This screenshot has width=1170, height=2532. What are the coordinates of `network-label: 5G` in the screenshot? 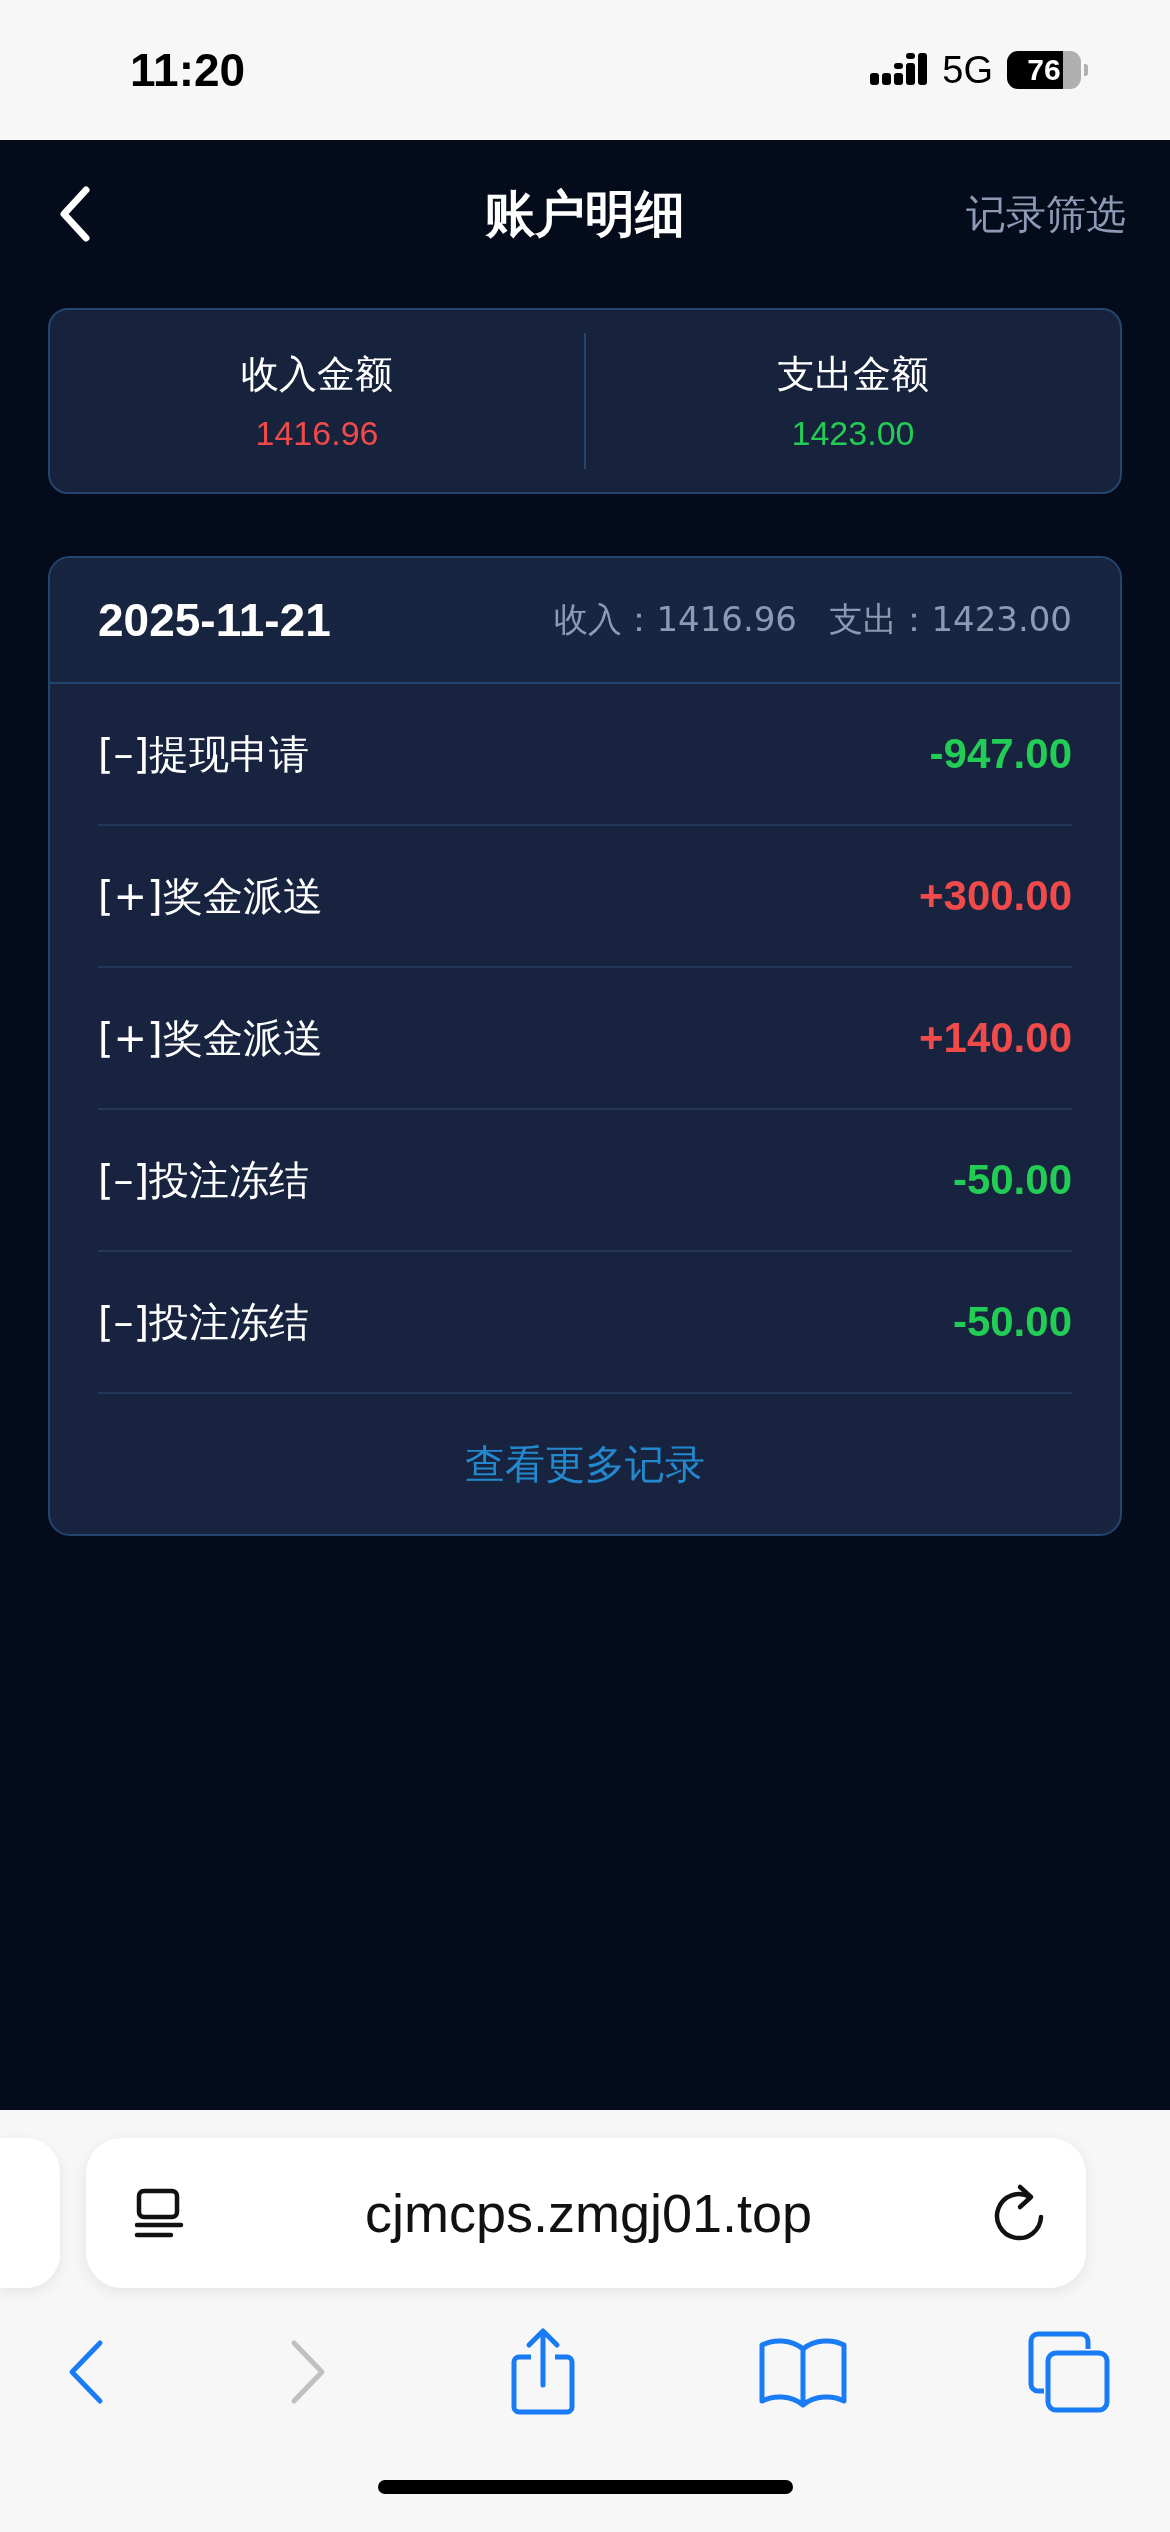 It's located at (967, 70).